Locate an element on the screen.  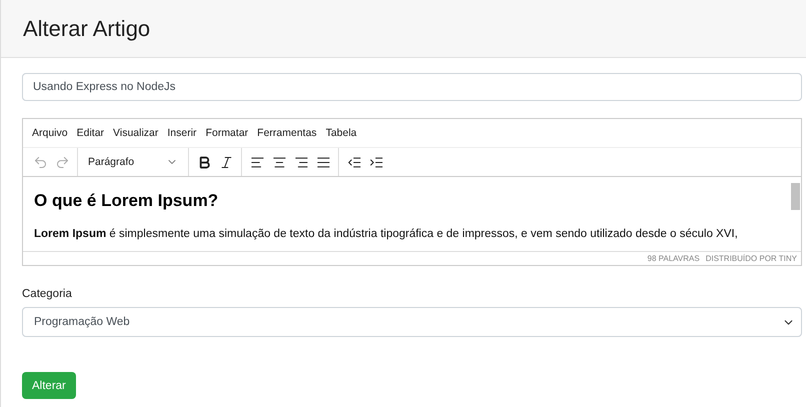
title-input: Usando Express no NodeJs is located at coordinates (412, 87).